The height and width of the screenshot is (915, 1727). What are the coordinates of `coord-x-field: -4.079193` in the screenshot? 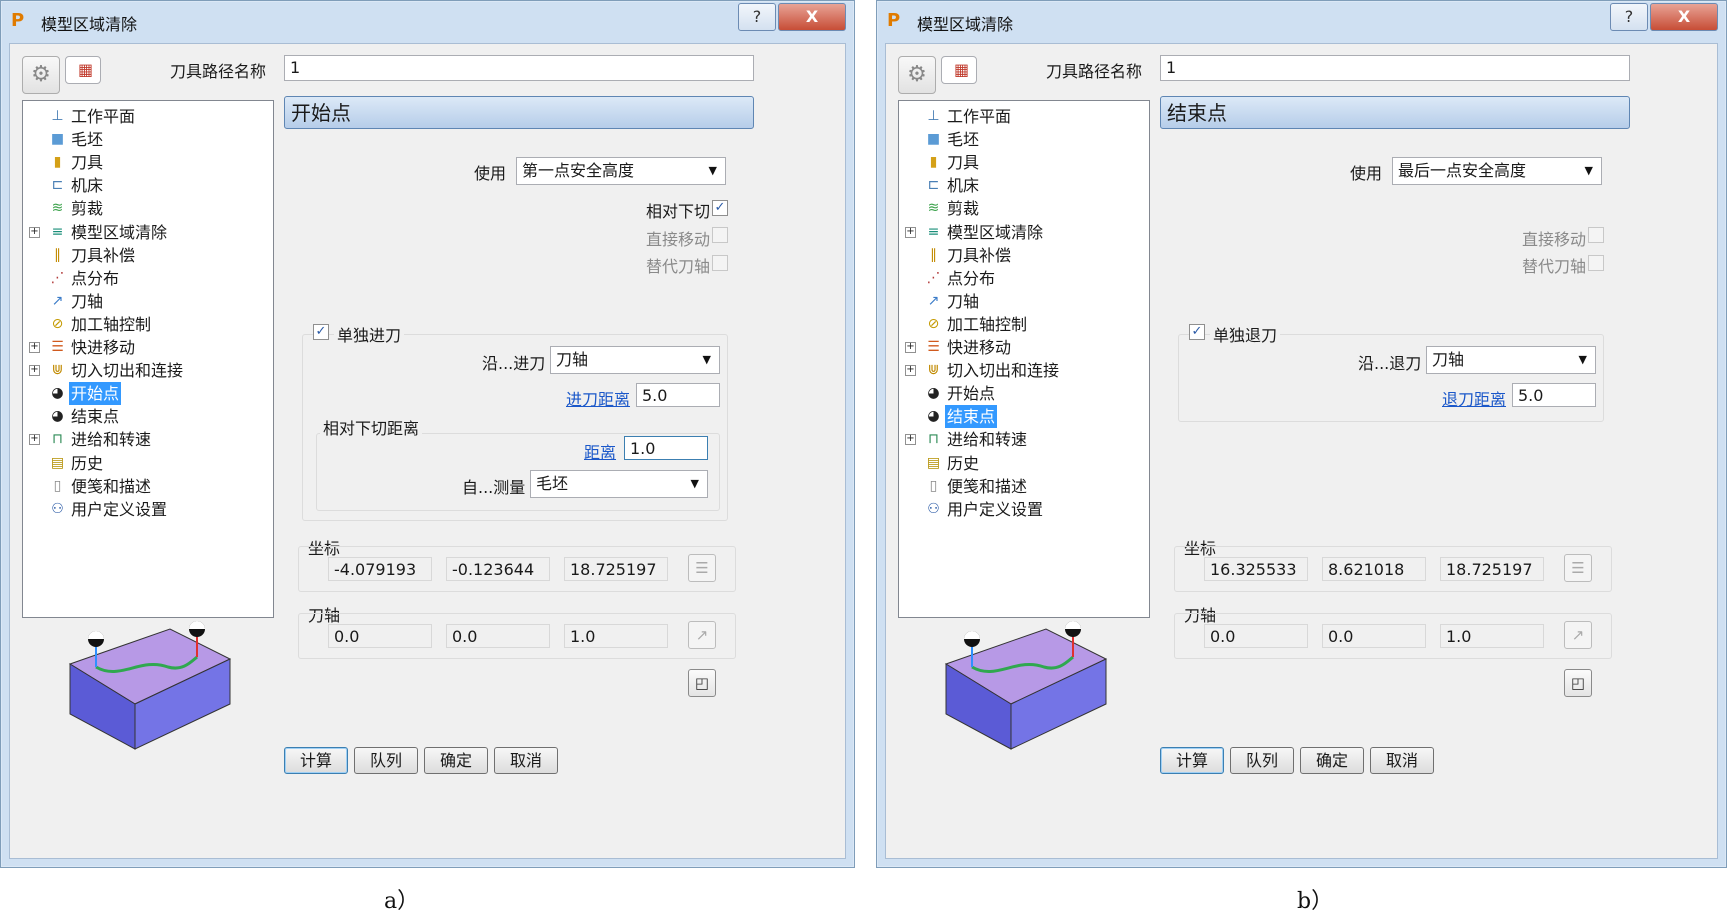 It's located at (380, 569).